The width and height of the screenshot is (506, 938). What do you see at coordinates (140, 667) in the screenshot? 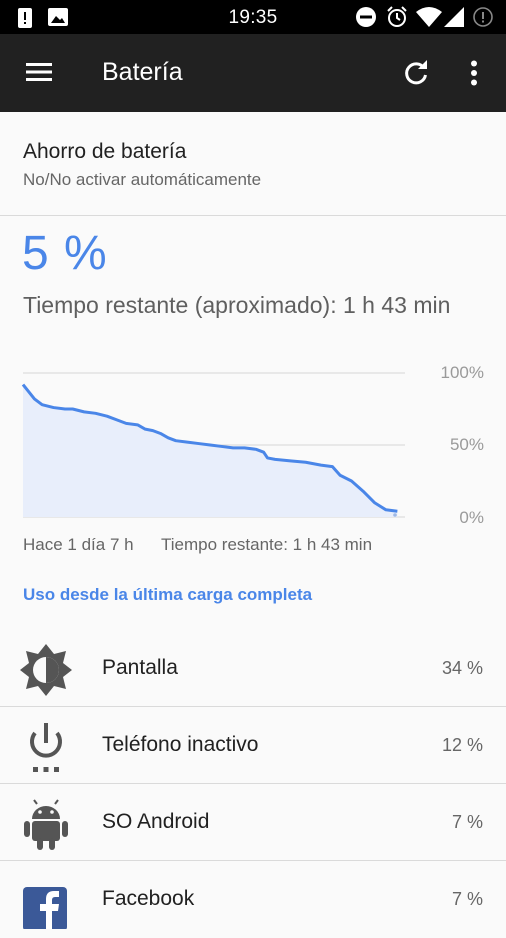
I see `usage-item-label: Pantalla` at bounding box center [140, 667].